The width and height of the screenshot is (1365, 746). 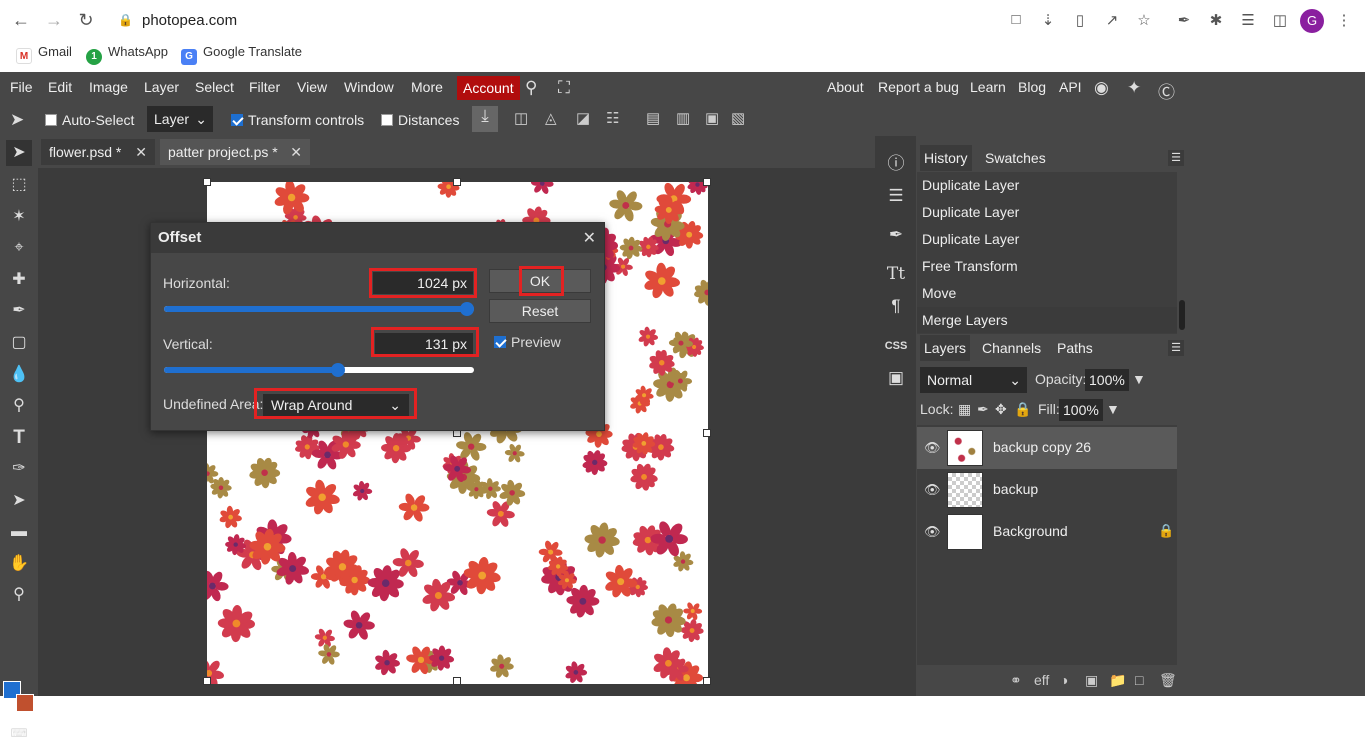 What do you see at coordinates (896, 235) in the screenshot?
I see `brush-settings-icon: ✒` at bounding box center [896, 235].